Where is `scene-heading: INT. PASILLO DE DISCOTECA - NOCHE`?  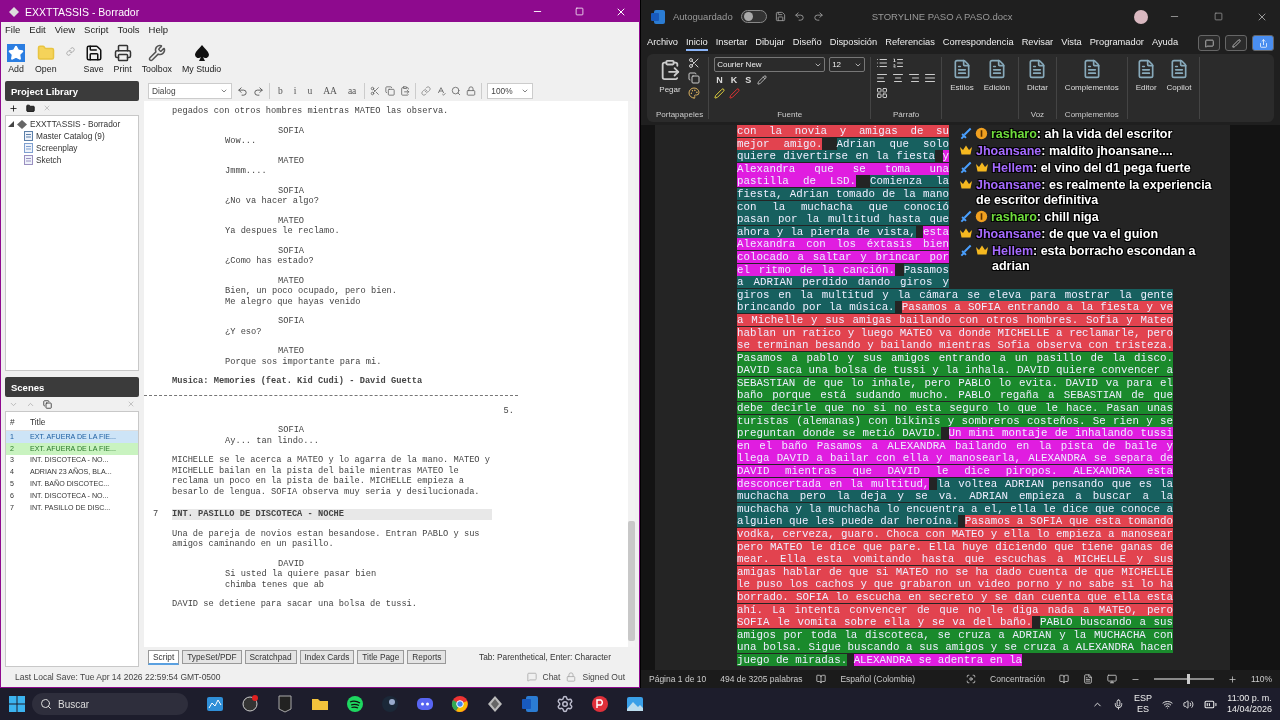
scene-heading: INT. PASILLO DE DISCOTECA - NOCHE is located at coordinates (332, 514).